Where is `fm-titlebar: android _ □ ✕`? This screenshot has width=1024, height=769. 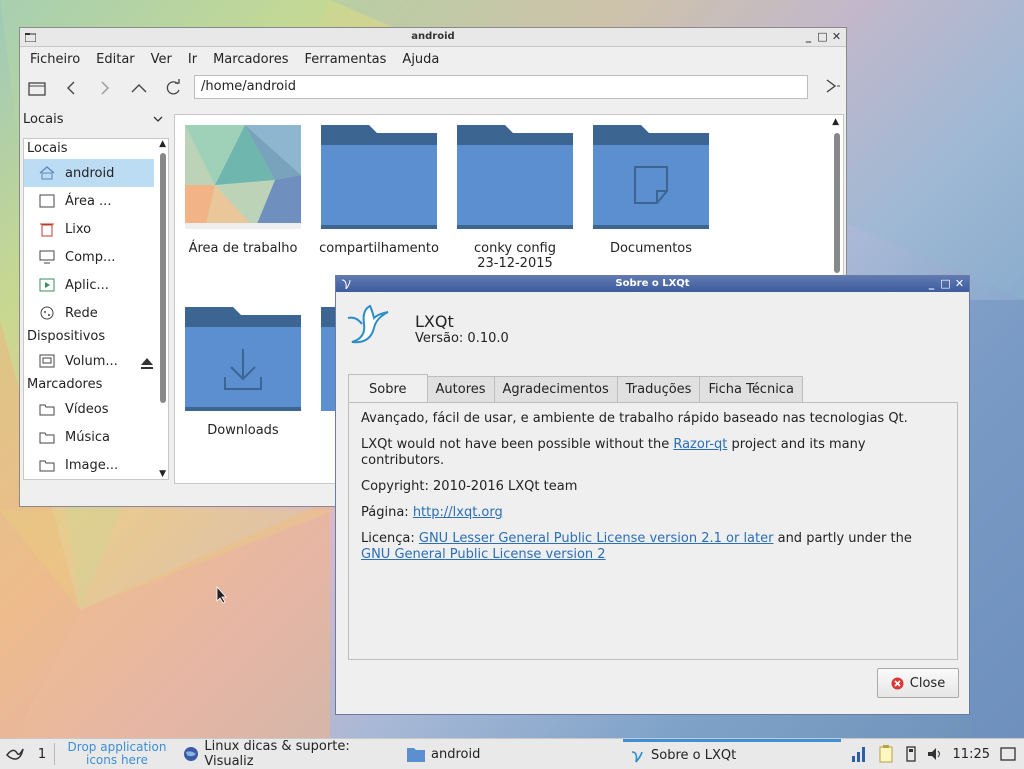
fm-titlebar: android _ □ ✕ is located at coordinates (433, 37).